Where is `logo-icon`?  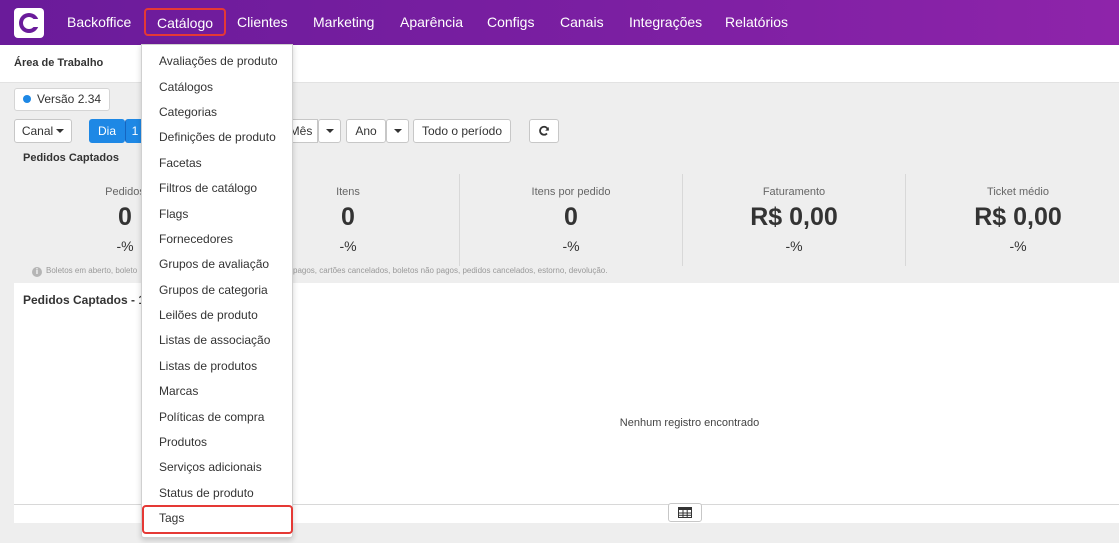
logo-icon is located at coordinates (29, 23).